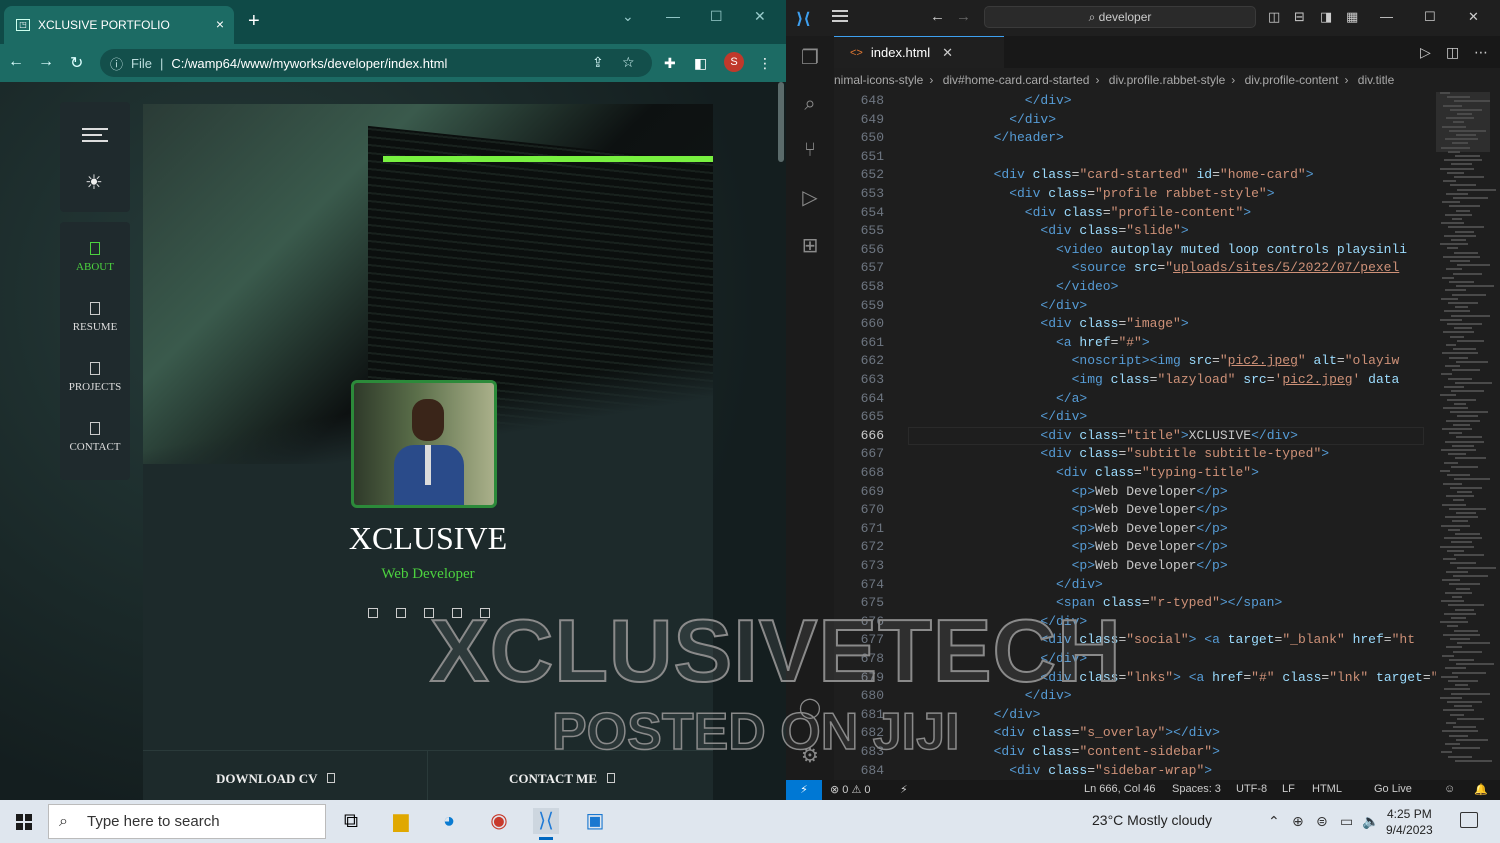  What do you see at coordinates (1139, 473) in the screenshot?
I see `code-line: 668 <div class="typing-title">` at bounding box center [1139, 473].